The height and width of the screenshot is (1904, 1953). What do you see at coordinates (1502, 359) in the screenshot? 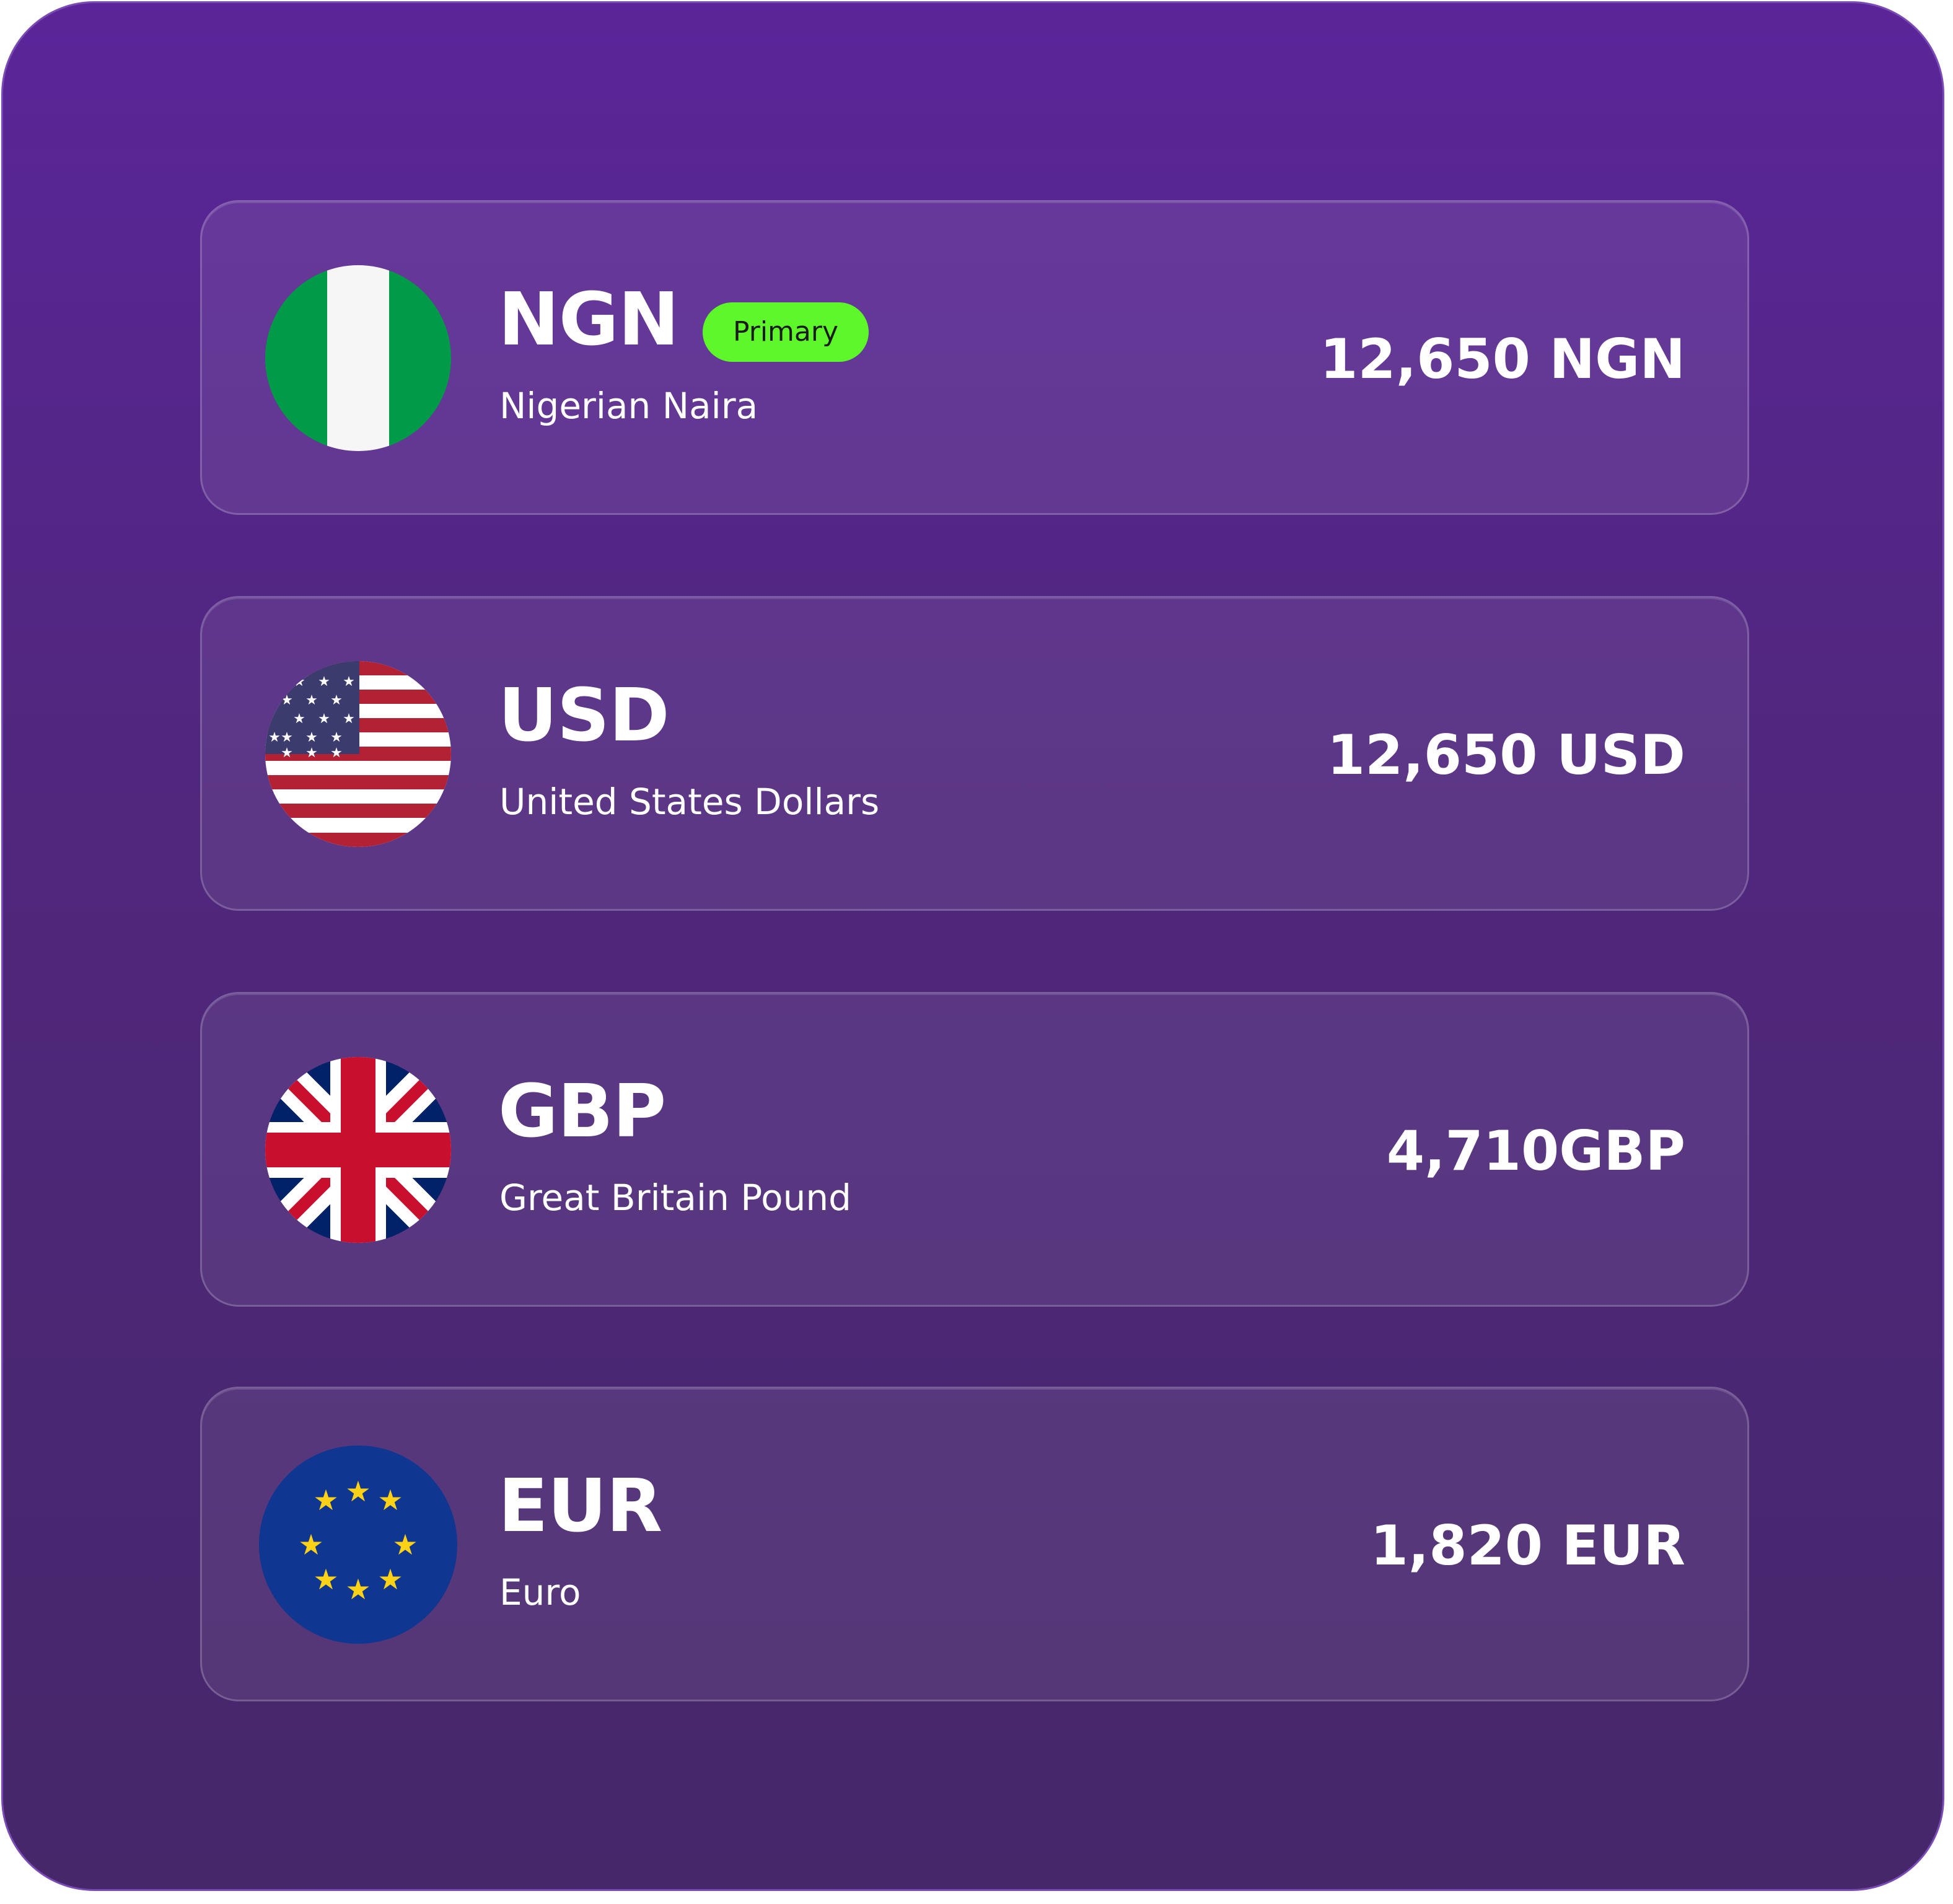
I see `currency-balance: 12,650 NGN` at bounding box center [1502, 359].